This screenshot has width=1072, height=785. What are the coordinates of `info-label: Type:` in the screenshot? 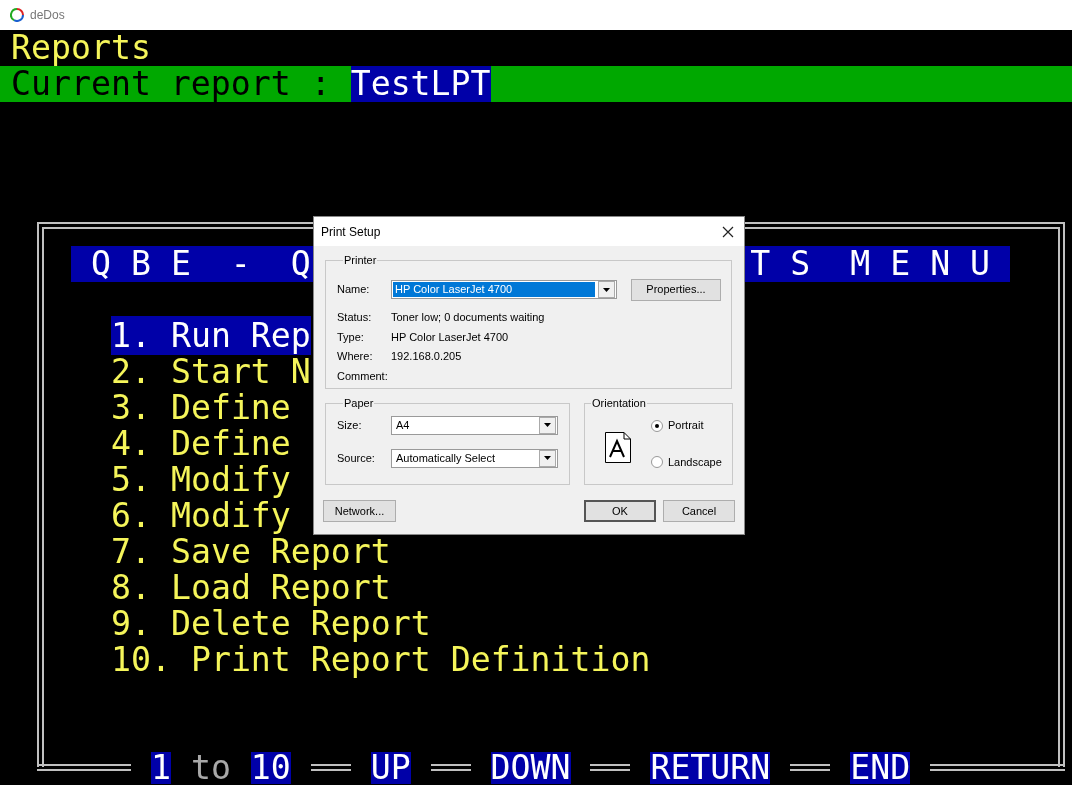 It's located at (351, 337).